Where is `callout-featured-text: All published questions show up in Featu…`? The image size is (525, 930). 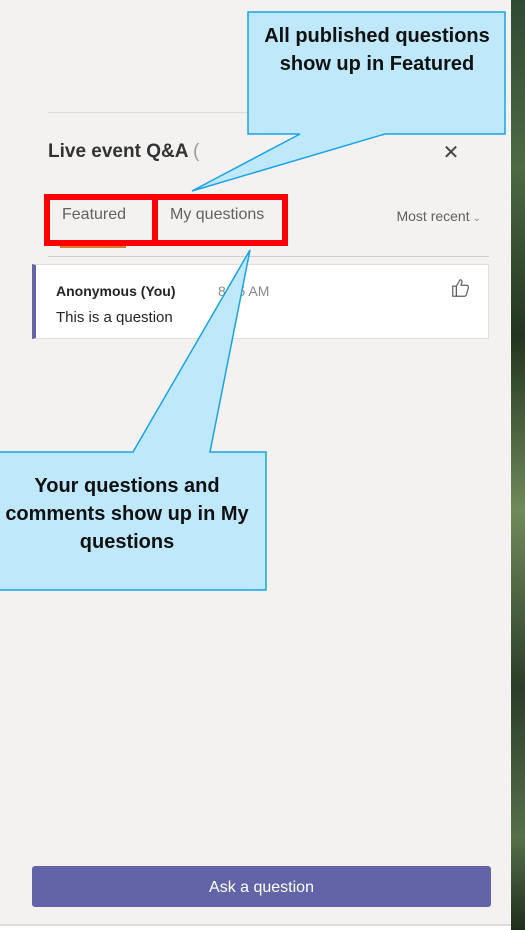 callout-featured-text: All published questions show up in Featu… is located at coordinates (377, 50).